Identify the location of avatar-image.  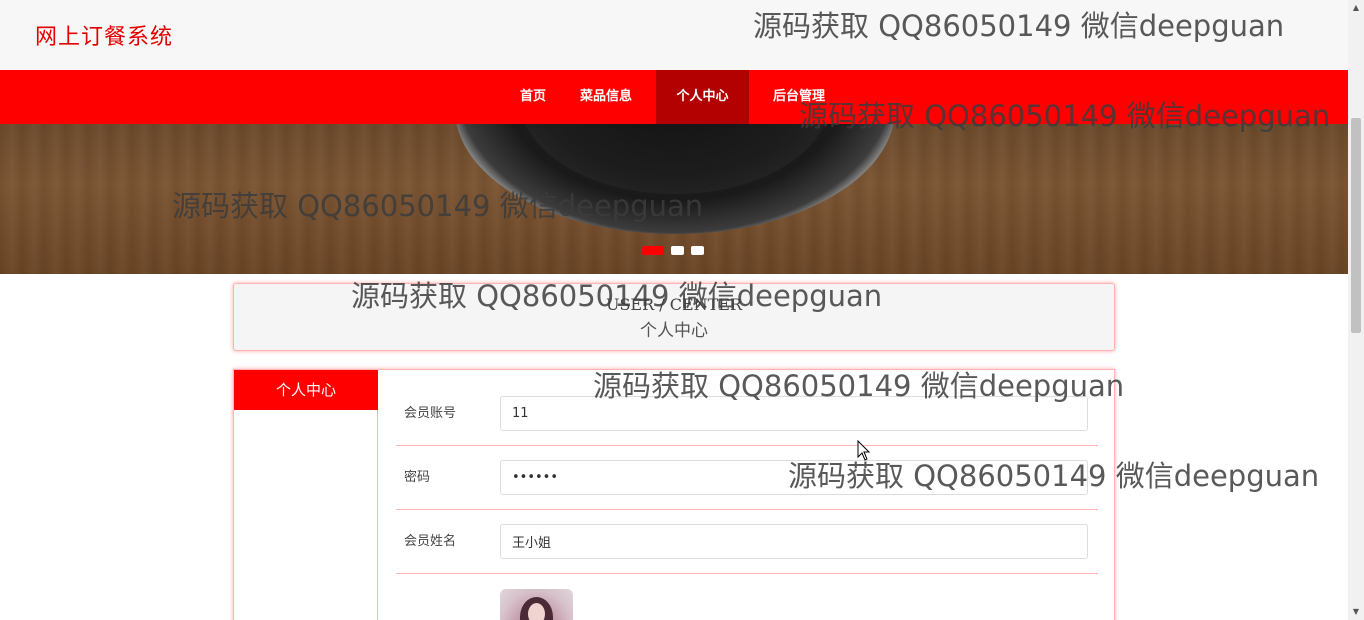
(536, 604).